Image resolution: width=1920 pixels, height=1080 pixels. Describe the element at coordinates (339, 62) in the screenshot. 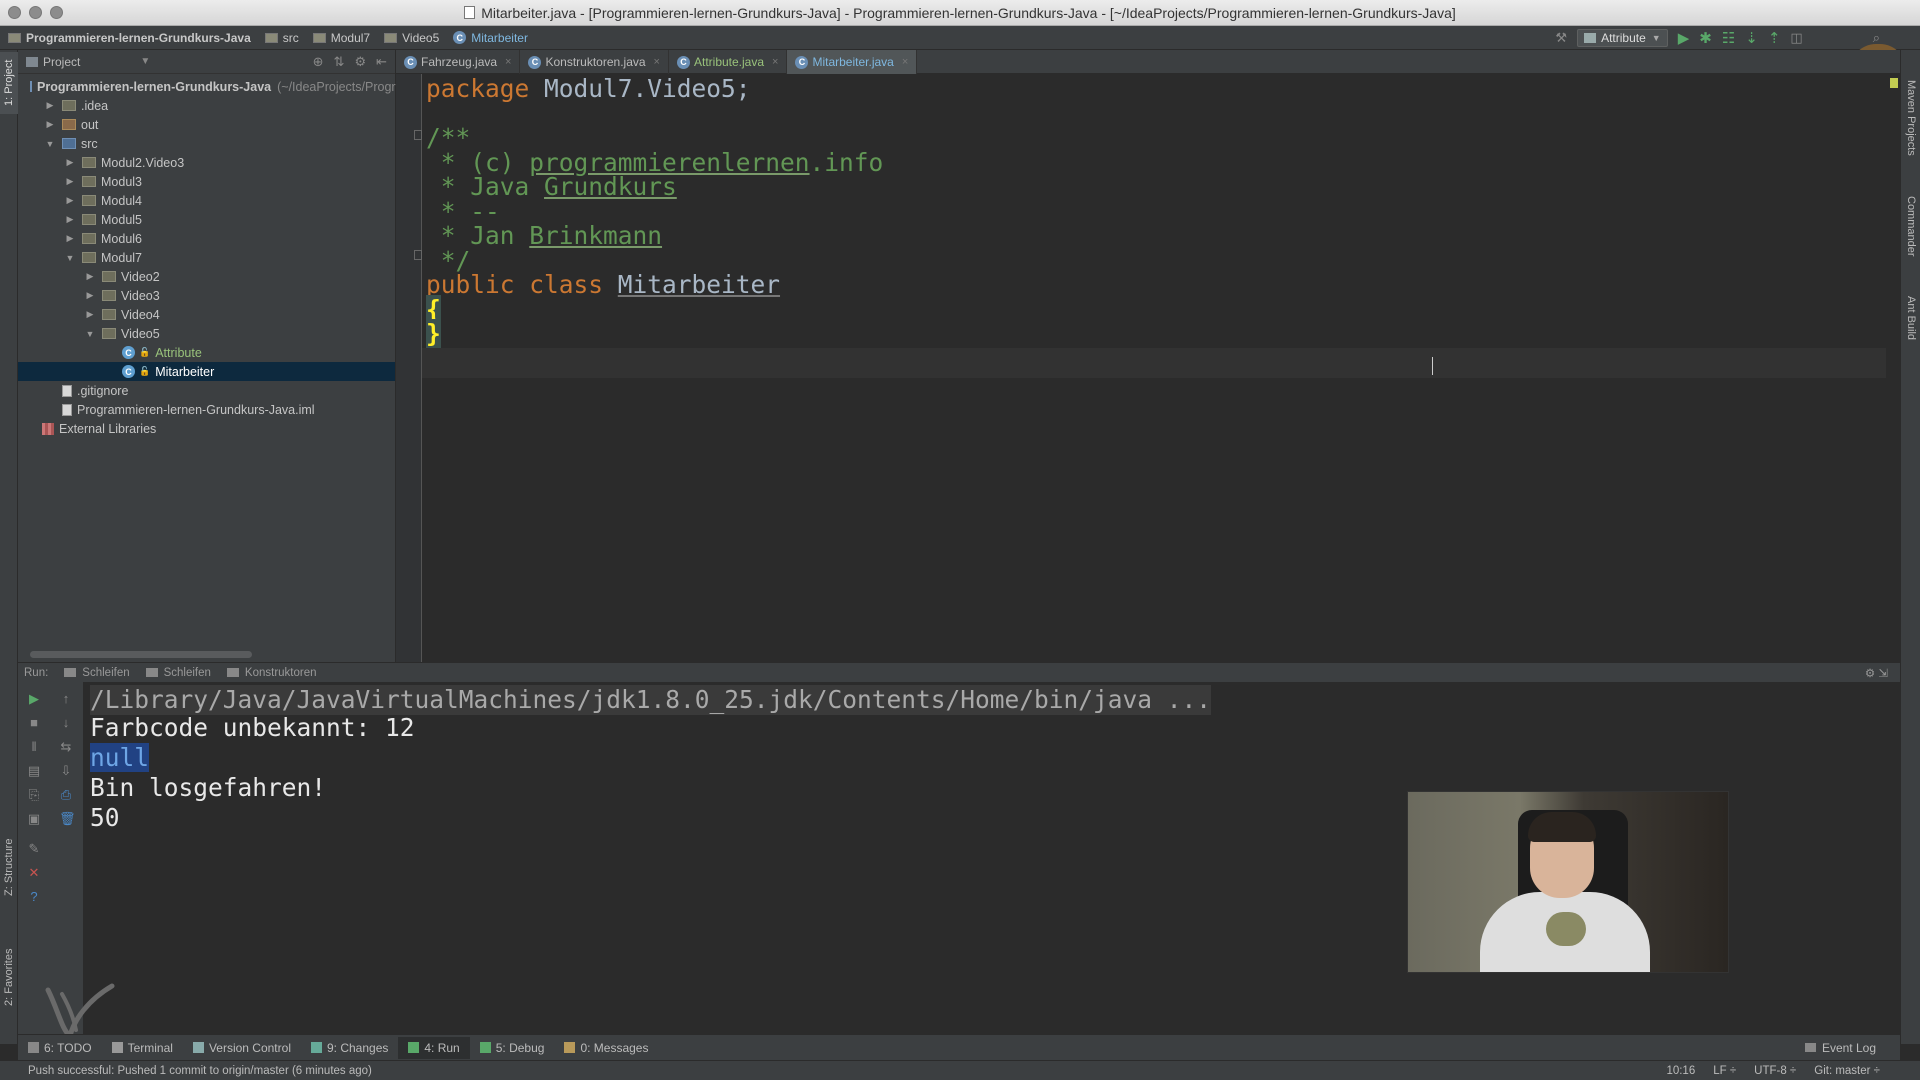

I see `collapse-all-icon: ⇅` at that location.